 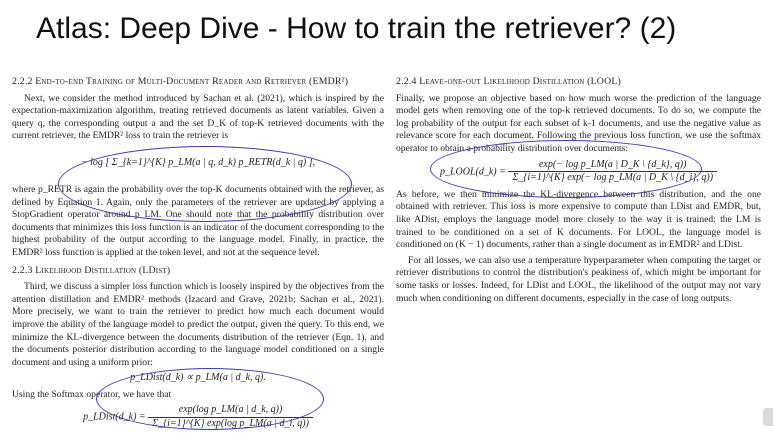 What do you see at coordinates (613, 166) in the screenshot?
I see `lool-eq-numerator: exp(− log p_LM(a | D_K \ {d_k}, q))` at bounding box center [613, 166].